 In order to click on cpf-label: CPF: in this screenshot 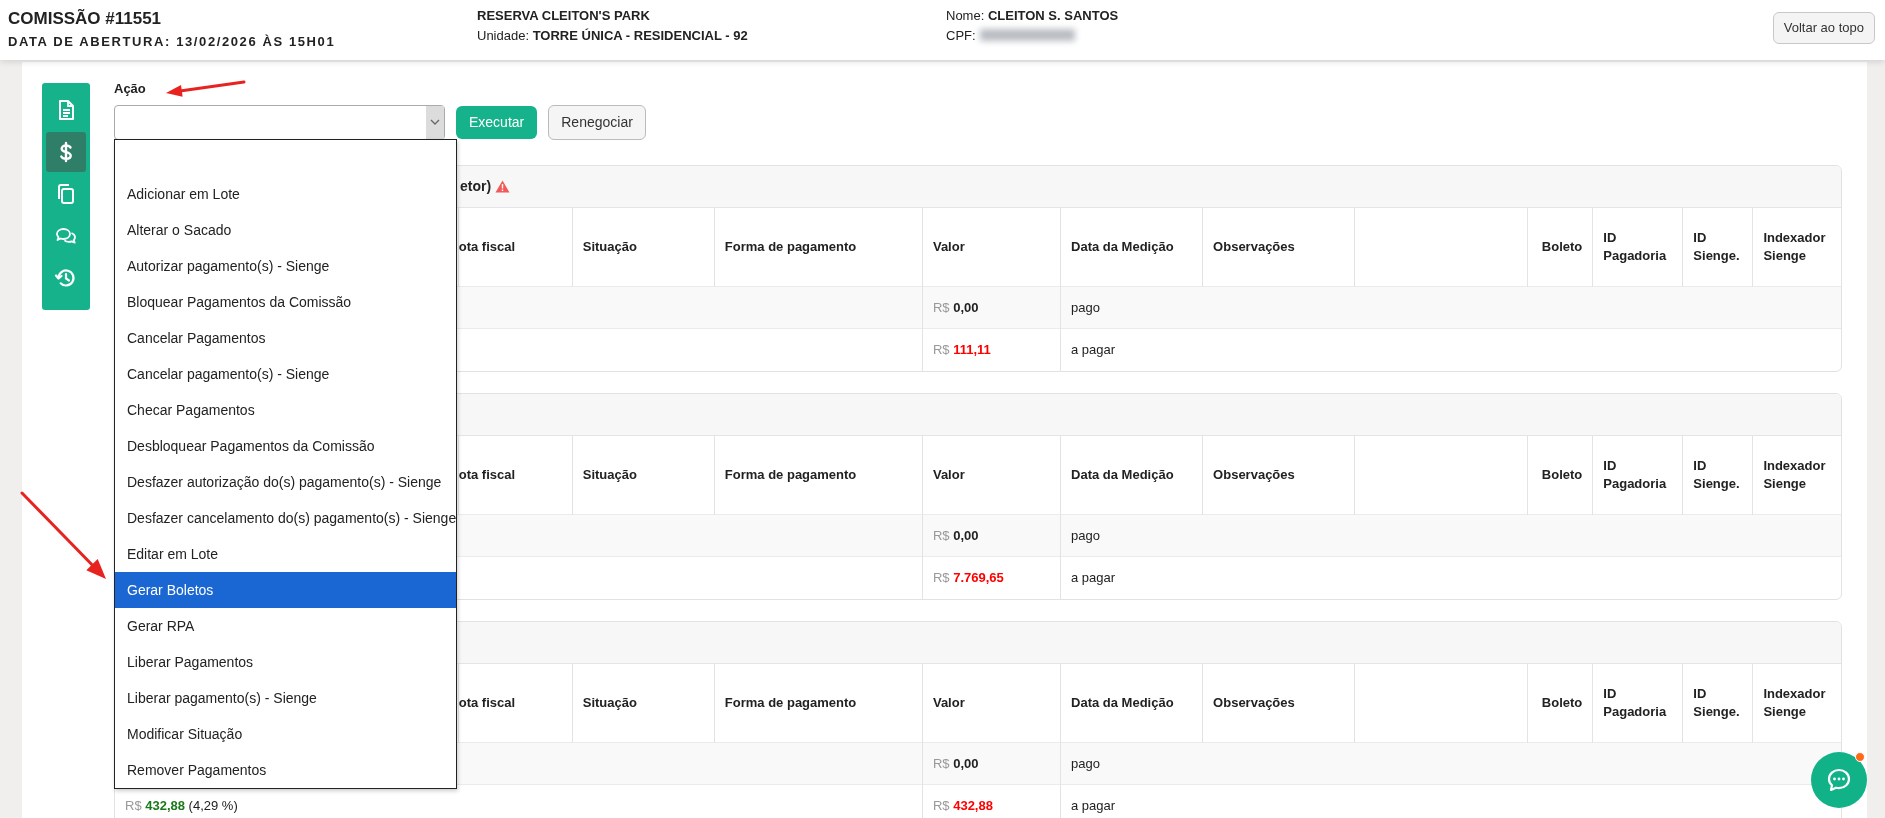, I will do `click(961, 35)`.